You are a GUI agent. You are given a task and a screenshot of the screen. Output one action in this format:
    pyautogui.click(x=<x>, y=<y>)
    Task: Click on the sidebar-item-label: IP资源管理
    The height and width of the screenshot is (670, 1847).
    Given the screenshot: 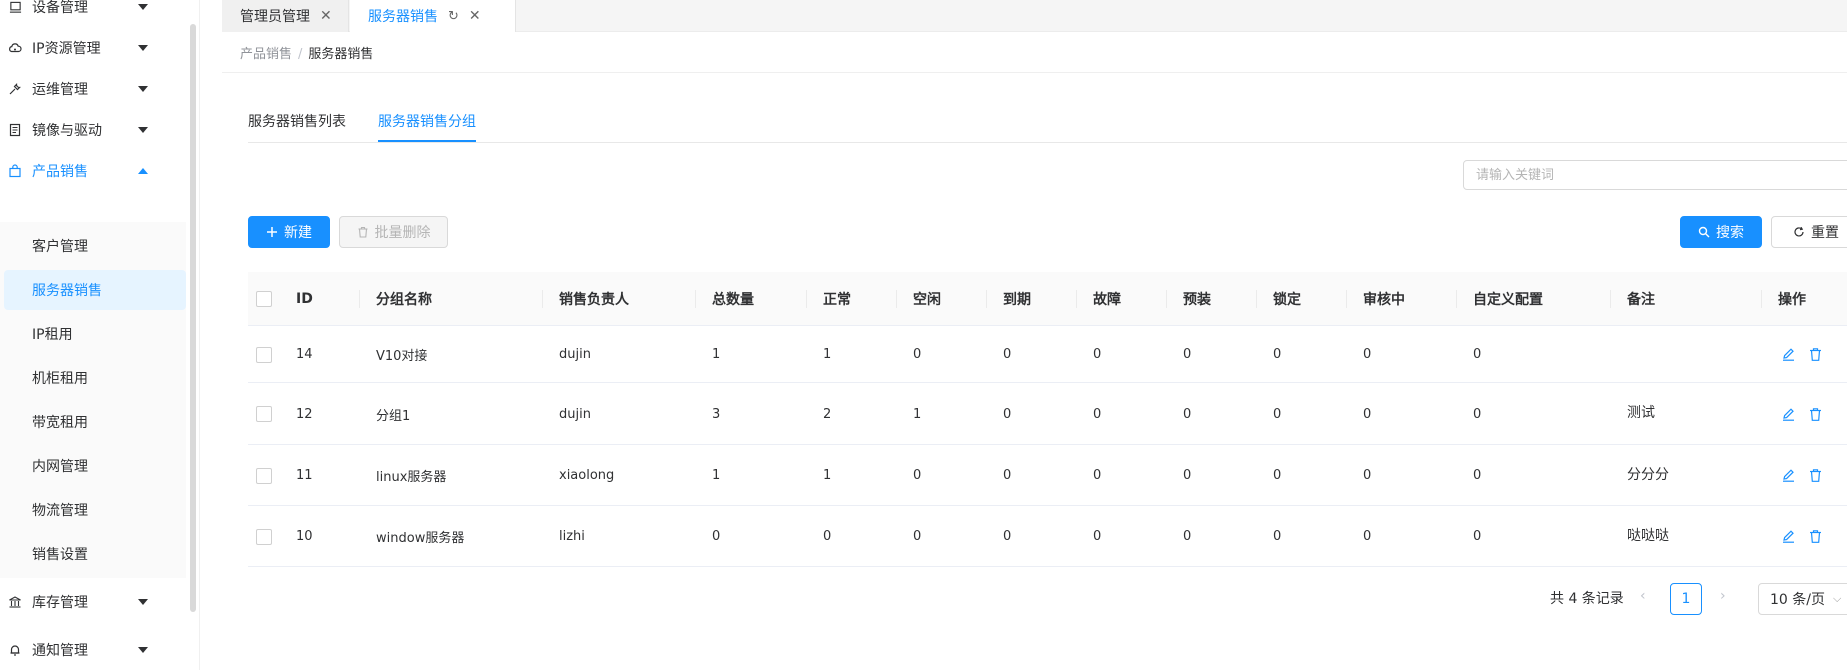 What is the action you would take?
    pyautogui.click(x=66, y=49)
    